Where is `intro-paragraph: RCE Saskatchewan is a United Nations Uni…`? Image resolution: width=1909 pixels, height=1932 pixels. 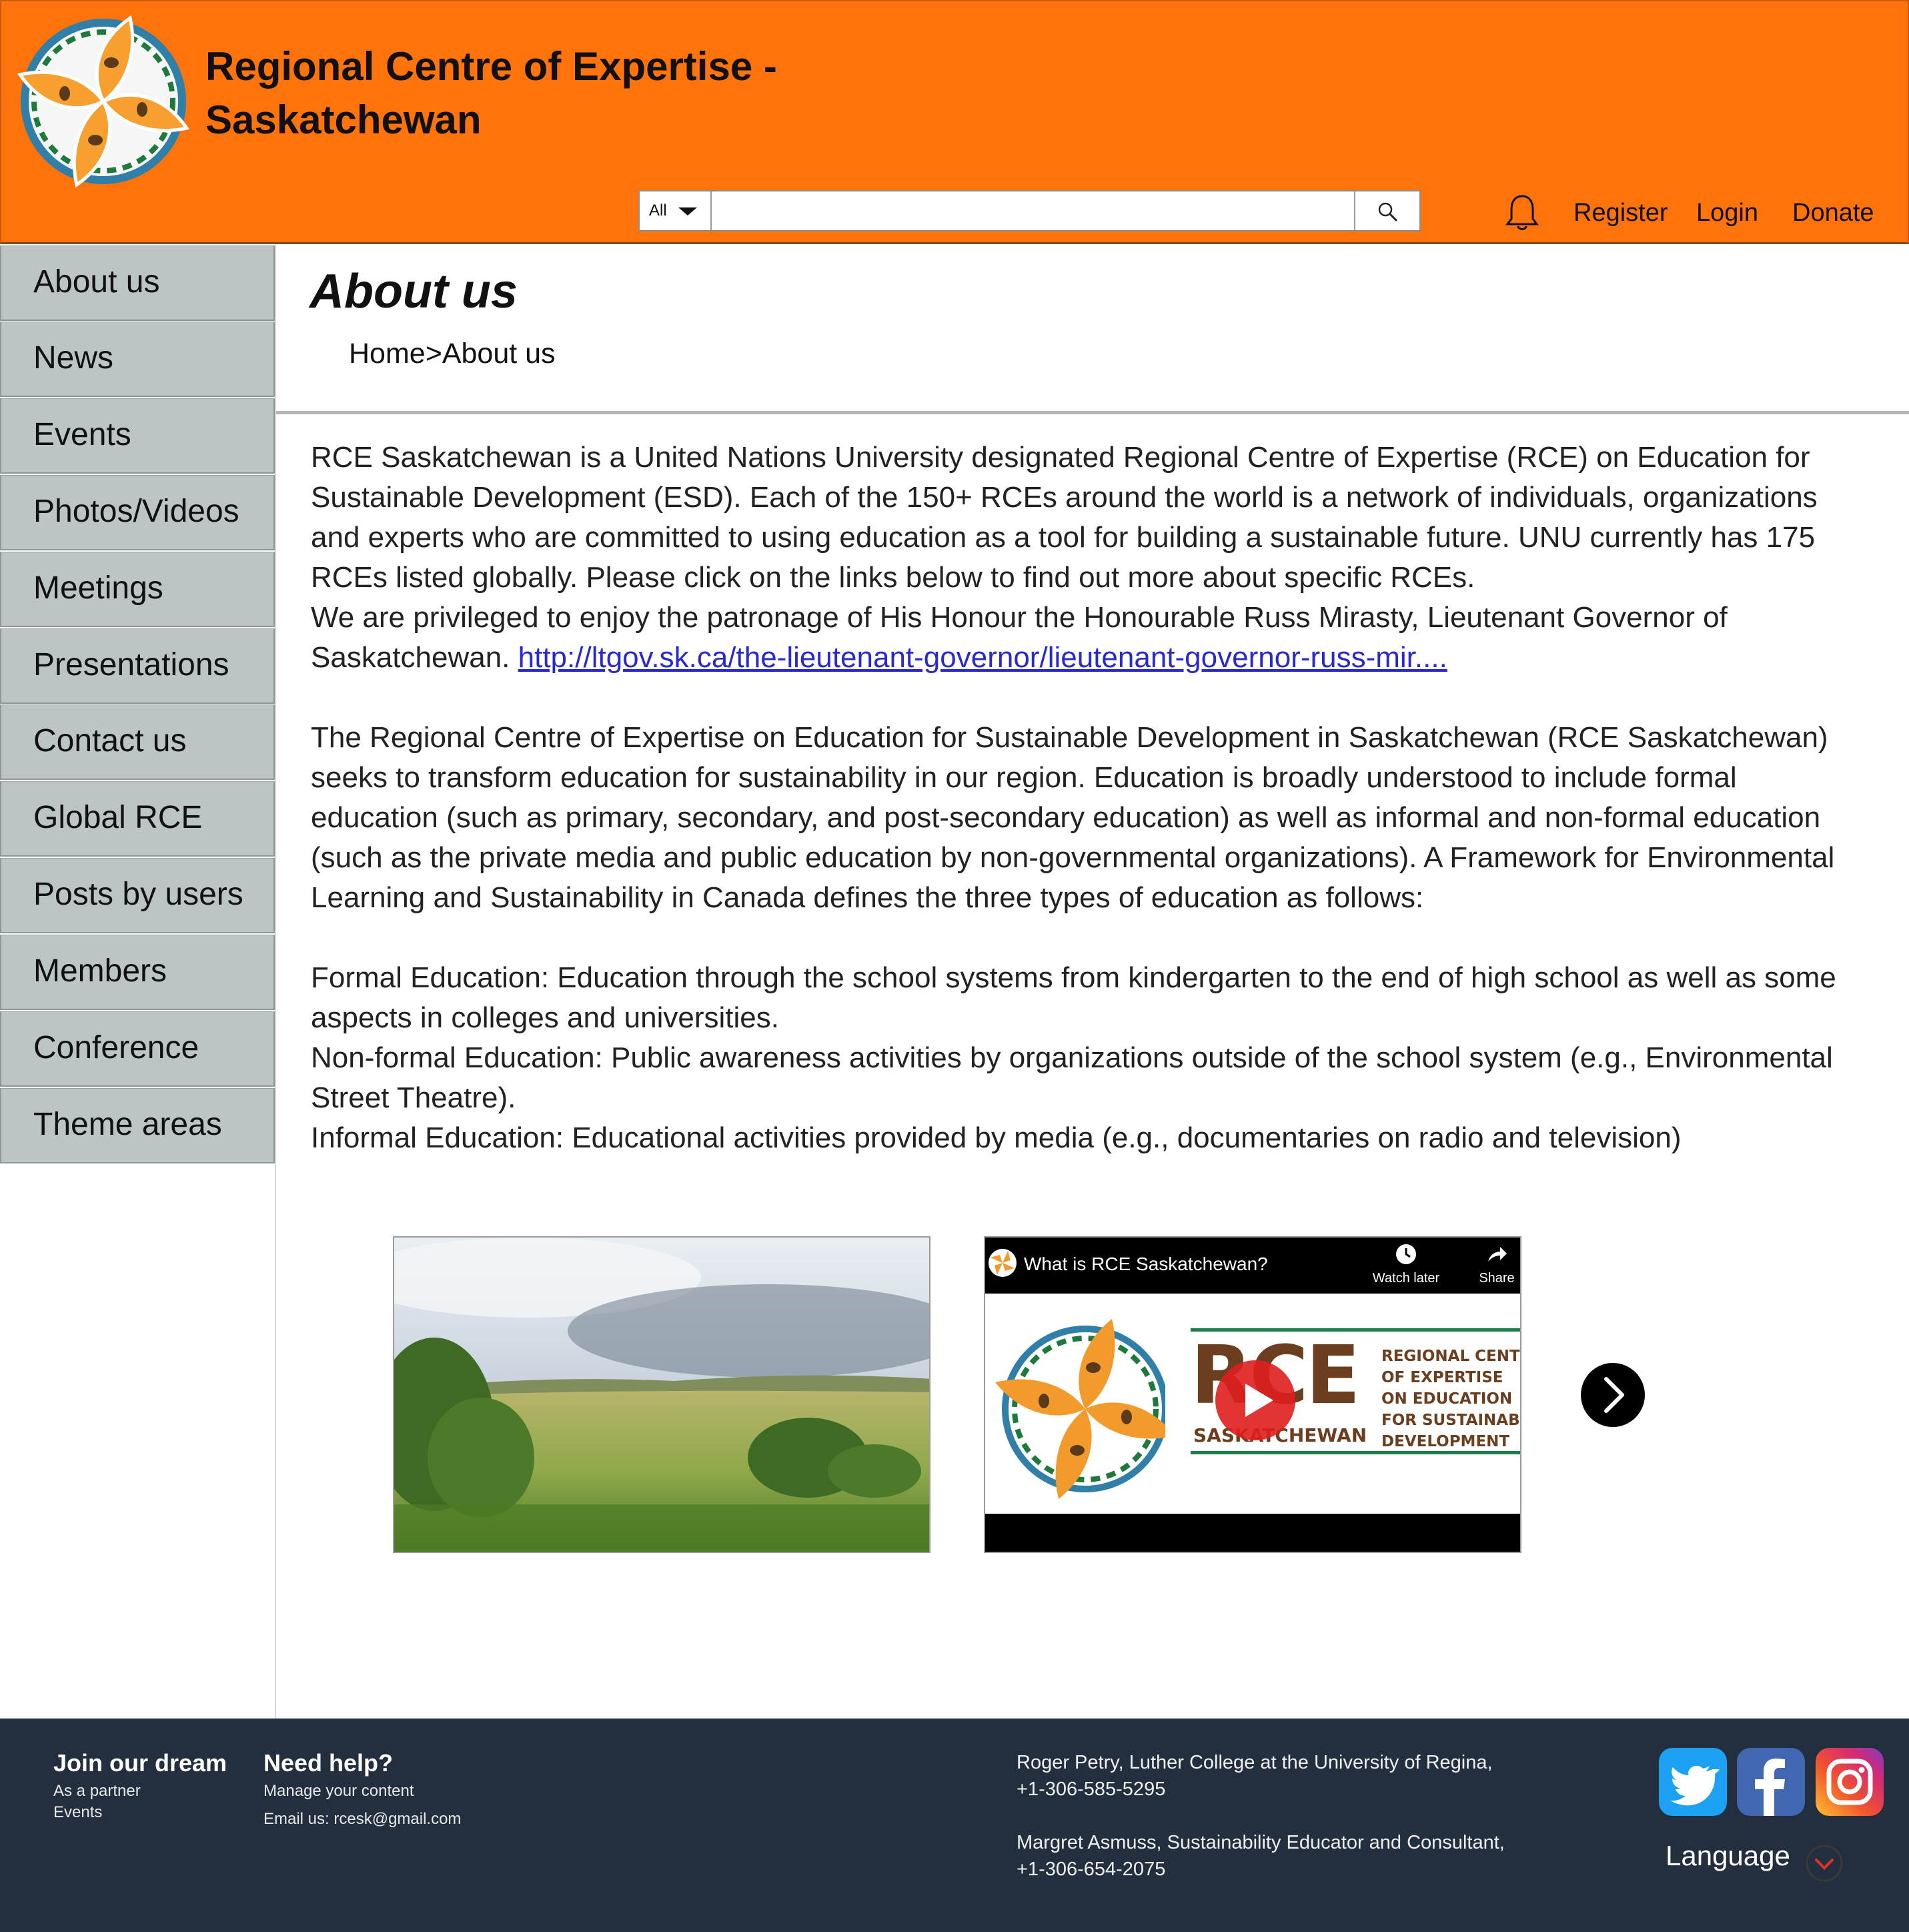 intro-paragraph: RCE Saskatchewan is a United Nations Uni… is located at coordinates (1064, 517).